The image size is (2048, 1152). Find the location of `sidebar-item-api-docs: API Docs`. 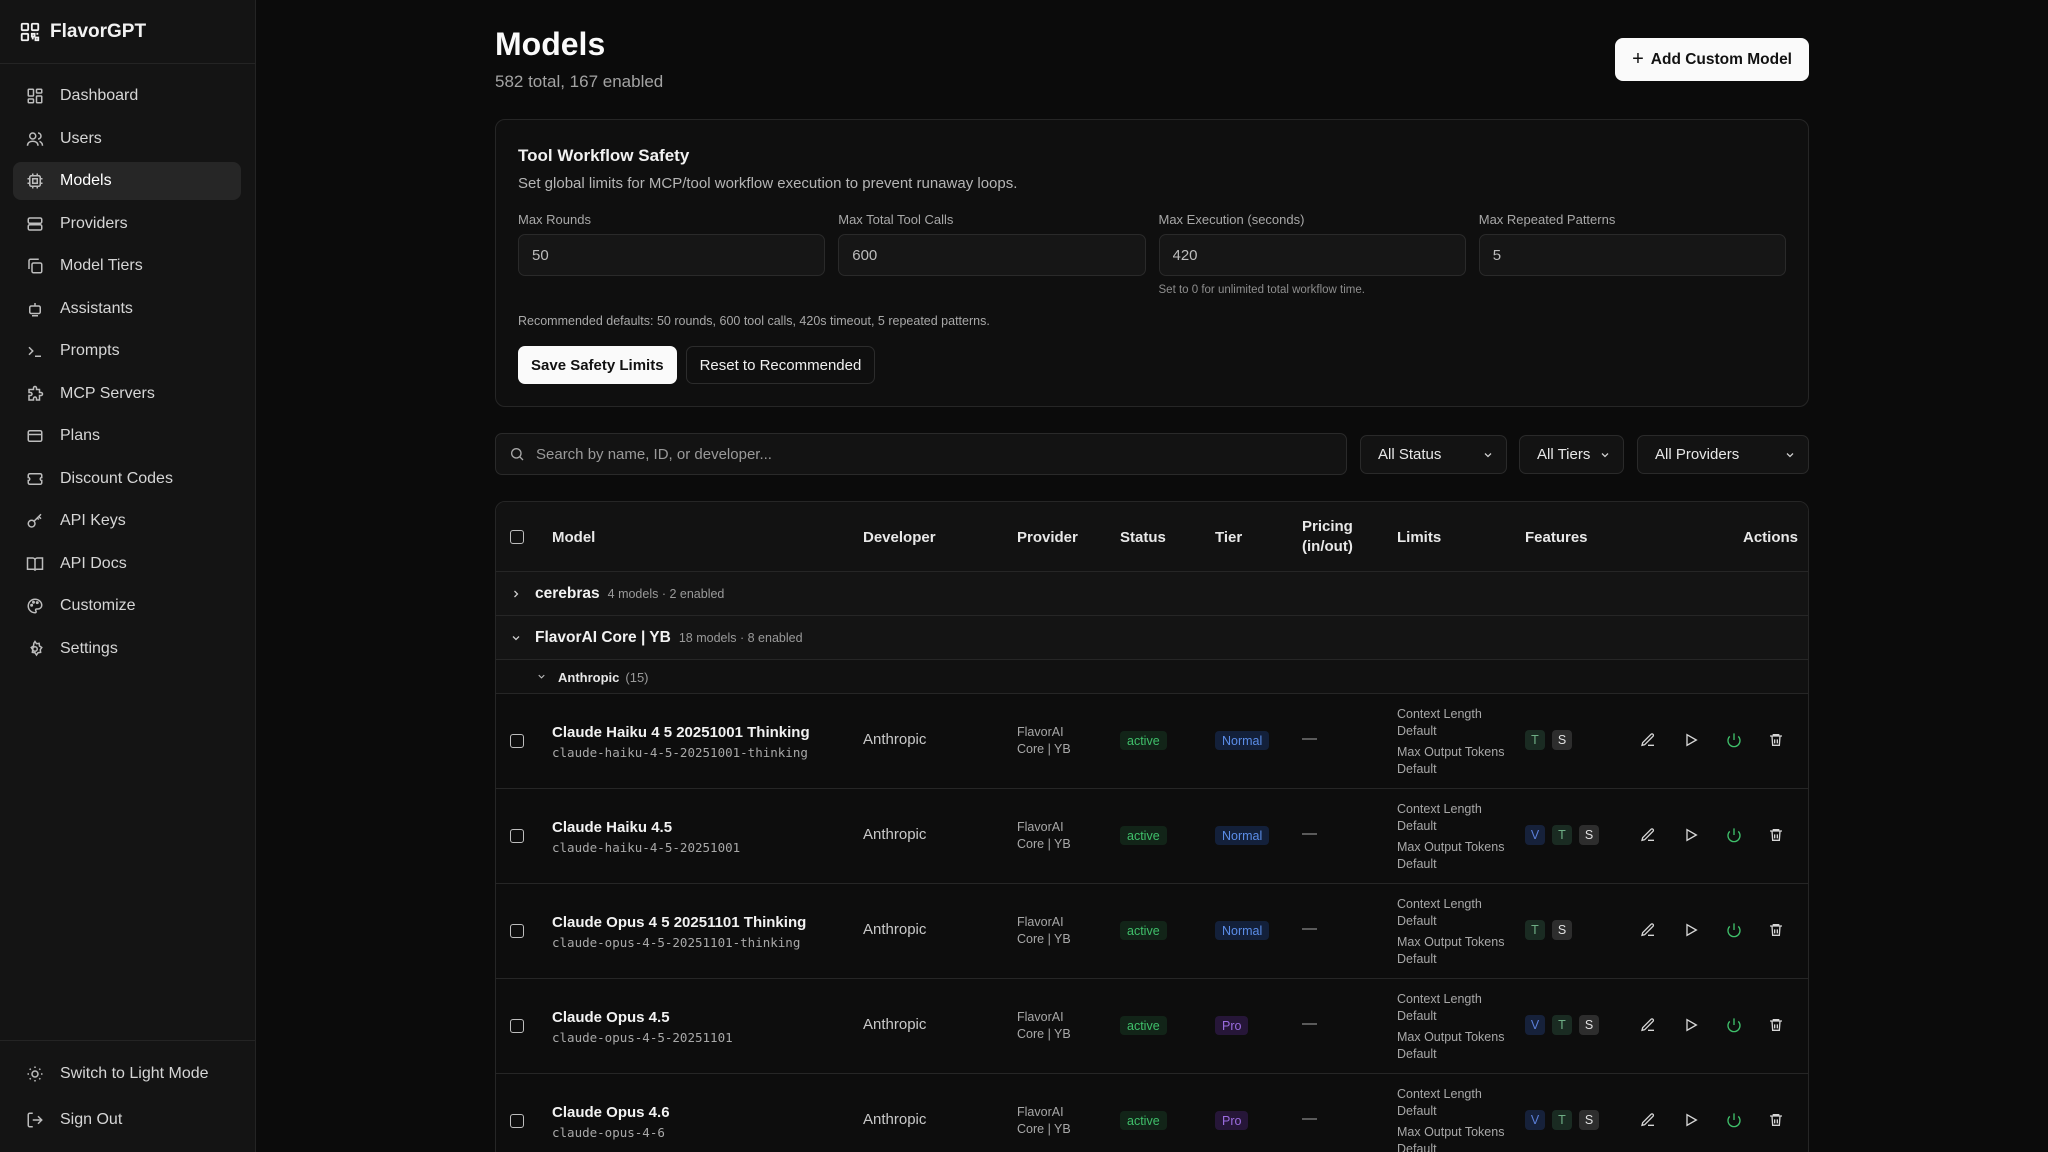

sidebar-item-api-docs: API Docs is located at coordinates (127, 564).